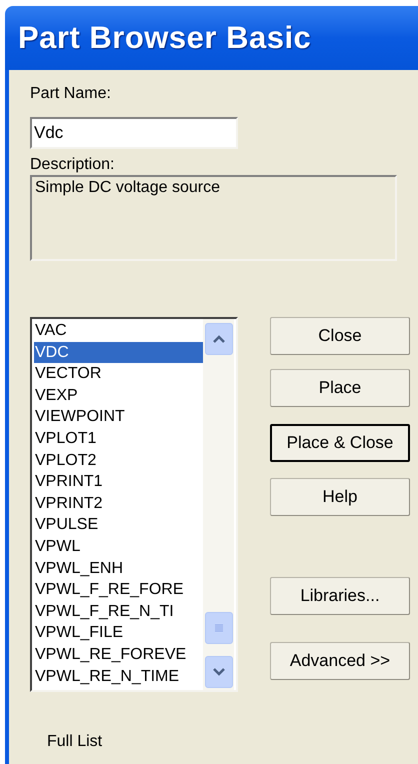 The height and width of the screenshot is (764, 418). I want to click on list-item: VPWL_FILE, so click(118, 633).